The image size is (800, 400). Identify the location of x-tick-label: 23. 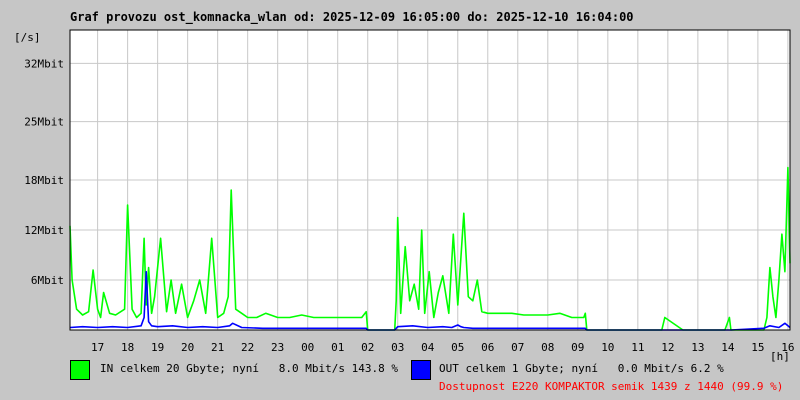
(277, 347).